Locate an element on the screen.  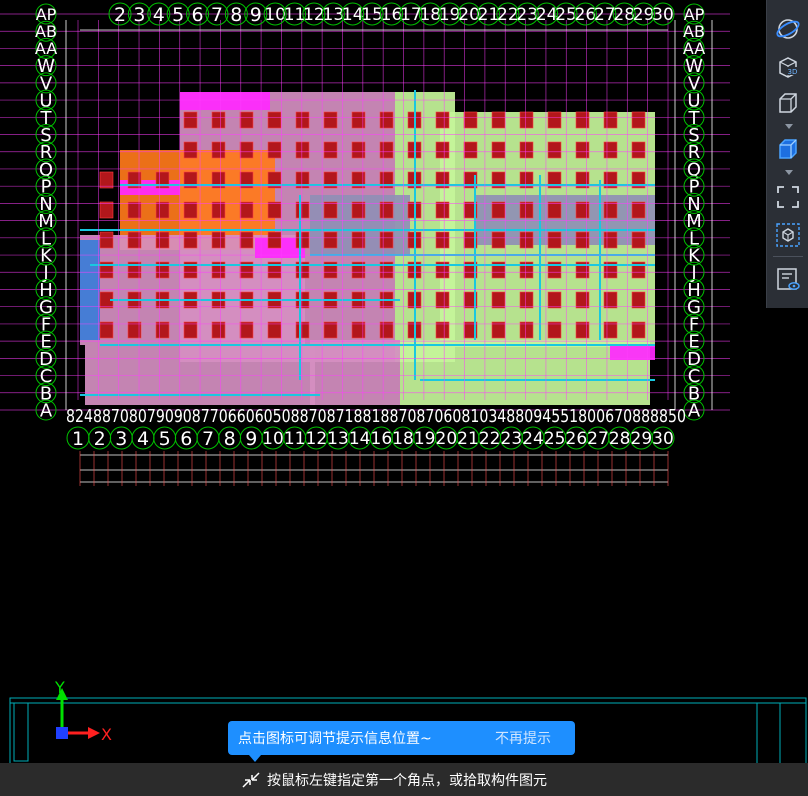
plan-zone is located at coordinates (355, 372).